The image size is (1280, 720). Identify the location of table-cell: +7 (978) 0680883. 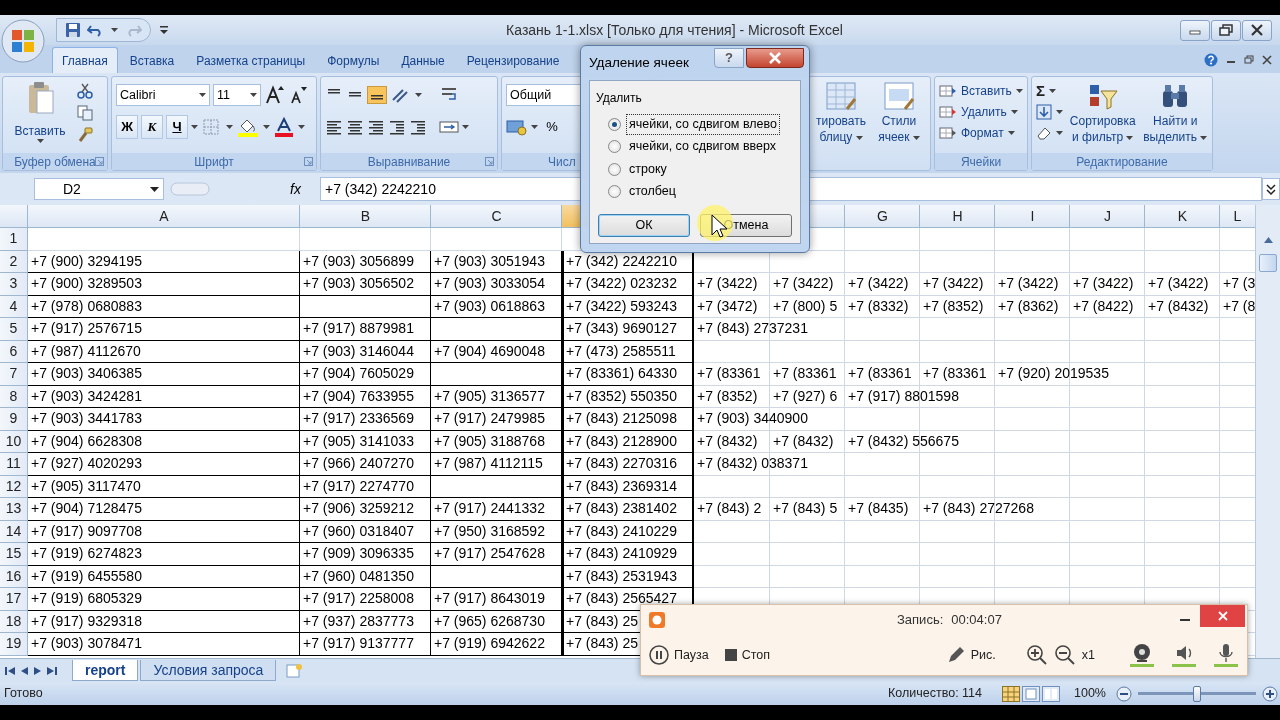
(86, 305).